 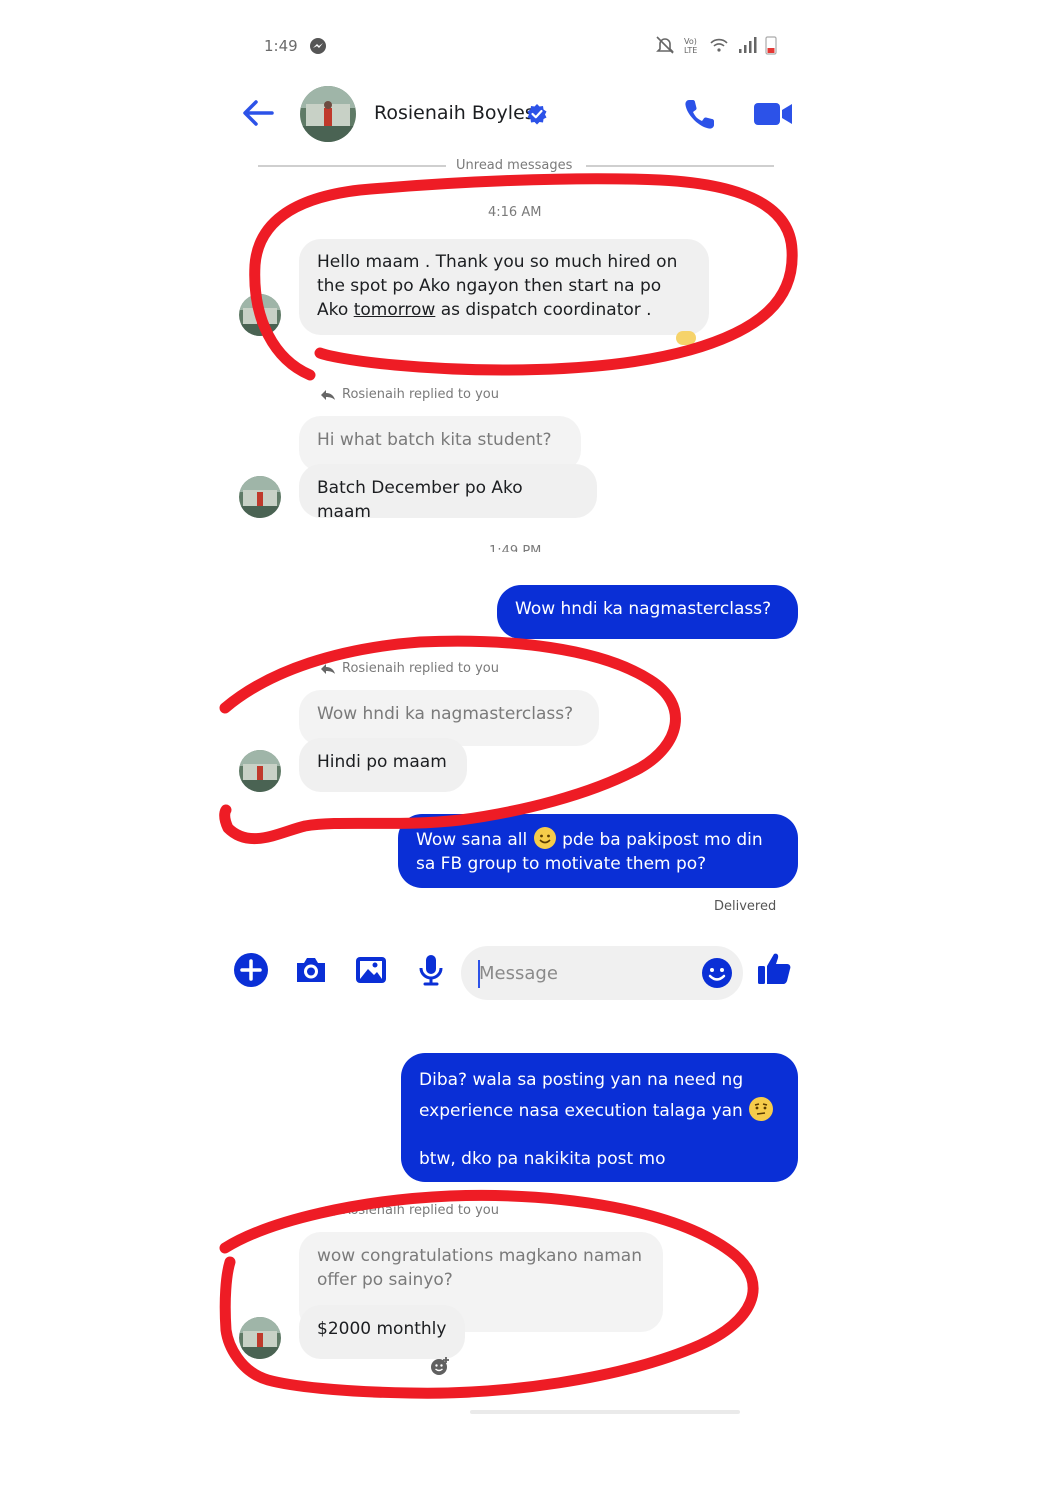 I want to click on message-text: Wow sana all, so click(x=474, y=840).